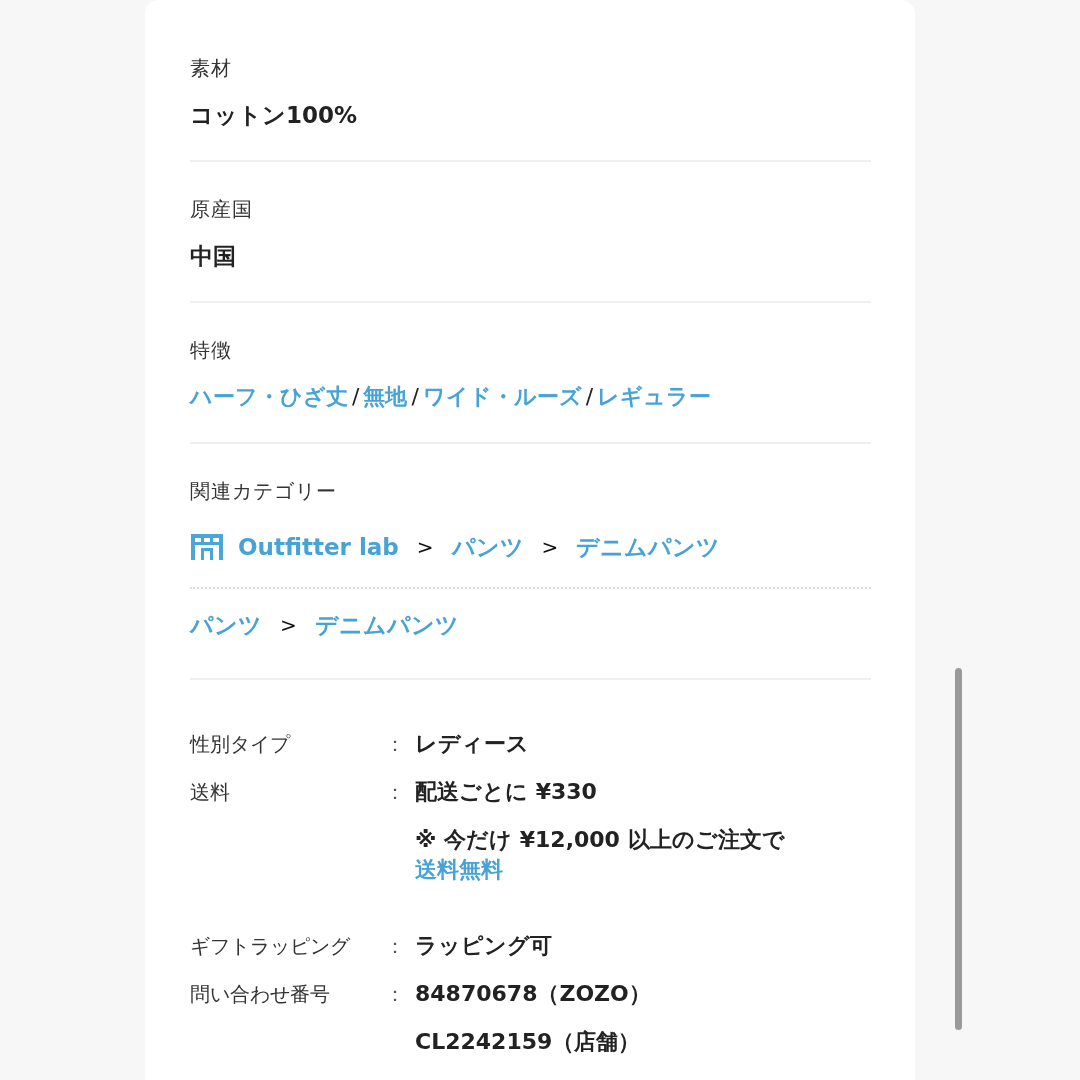 This screenshot has height=1080, width=1080. Describe the element at coordinates (318, 547) in the screenshot. I see `category-link: Outfitter lab` at that location.